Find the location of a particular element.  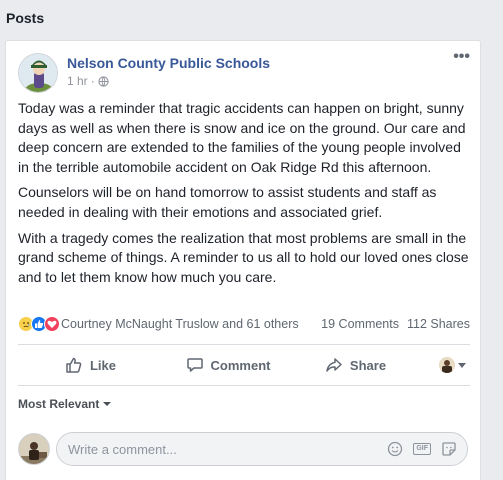

like-button-label: Like is located at coordinates (102, 365).